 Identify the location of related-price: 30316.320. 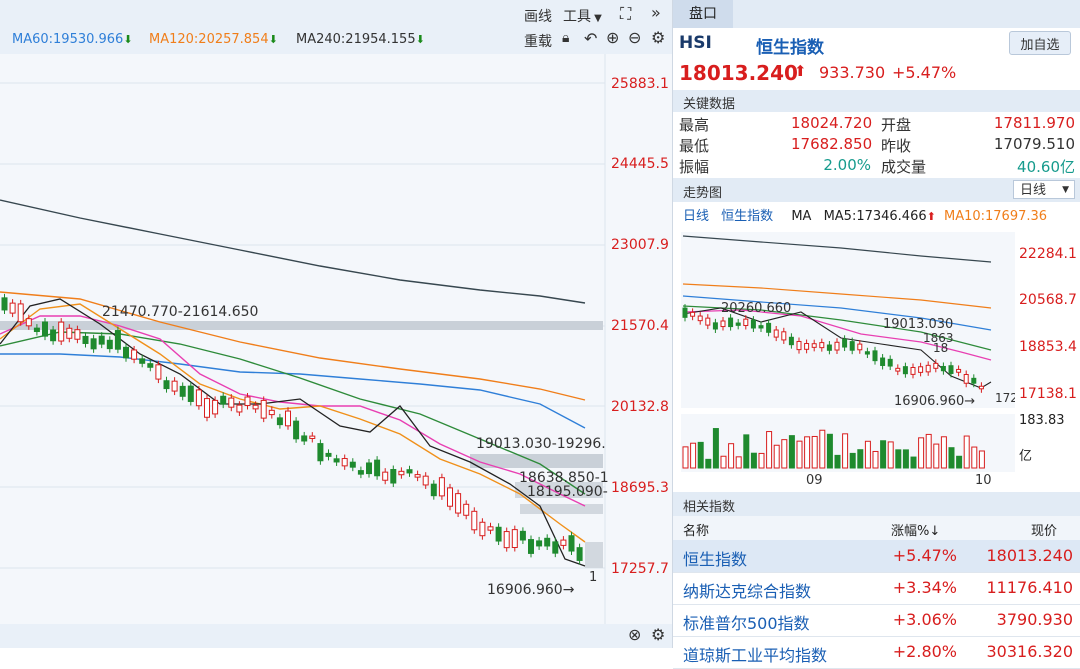
(1029, 651).